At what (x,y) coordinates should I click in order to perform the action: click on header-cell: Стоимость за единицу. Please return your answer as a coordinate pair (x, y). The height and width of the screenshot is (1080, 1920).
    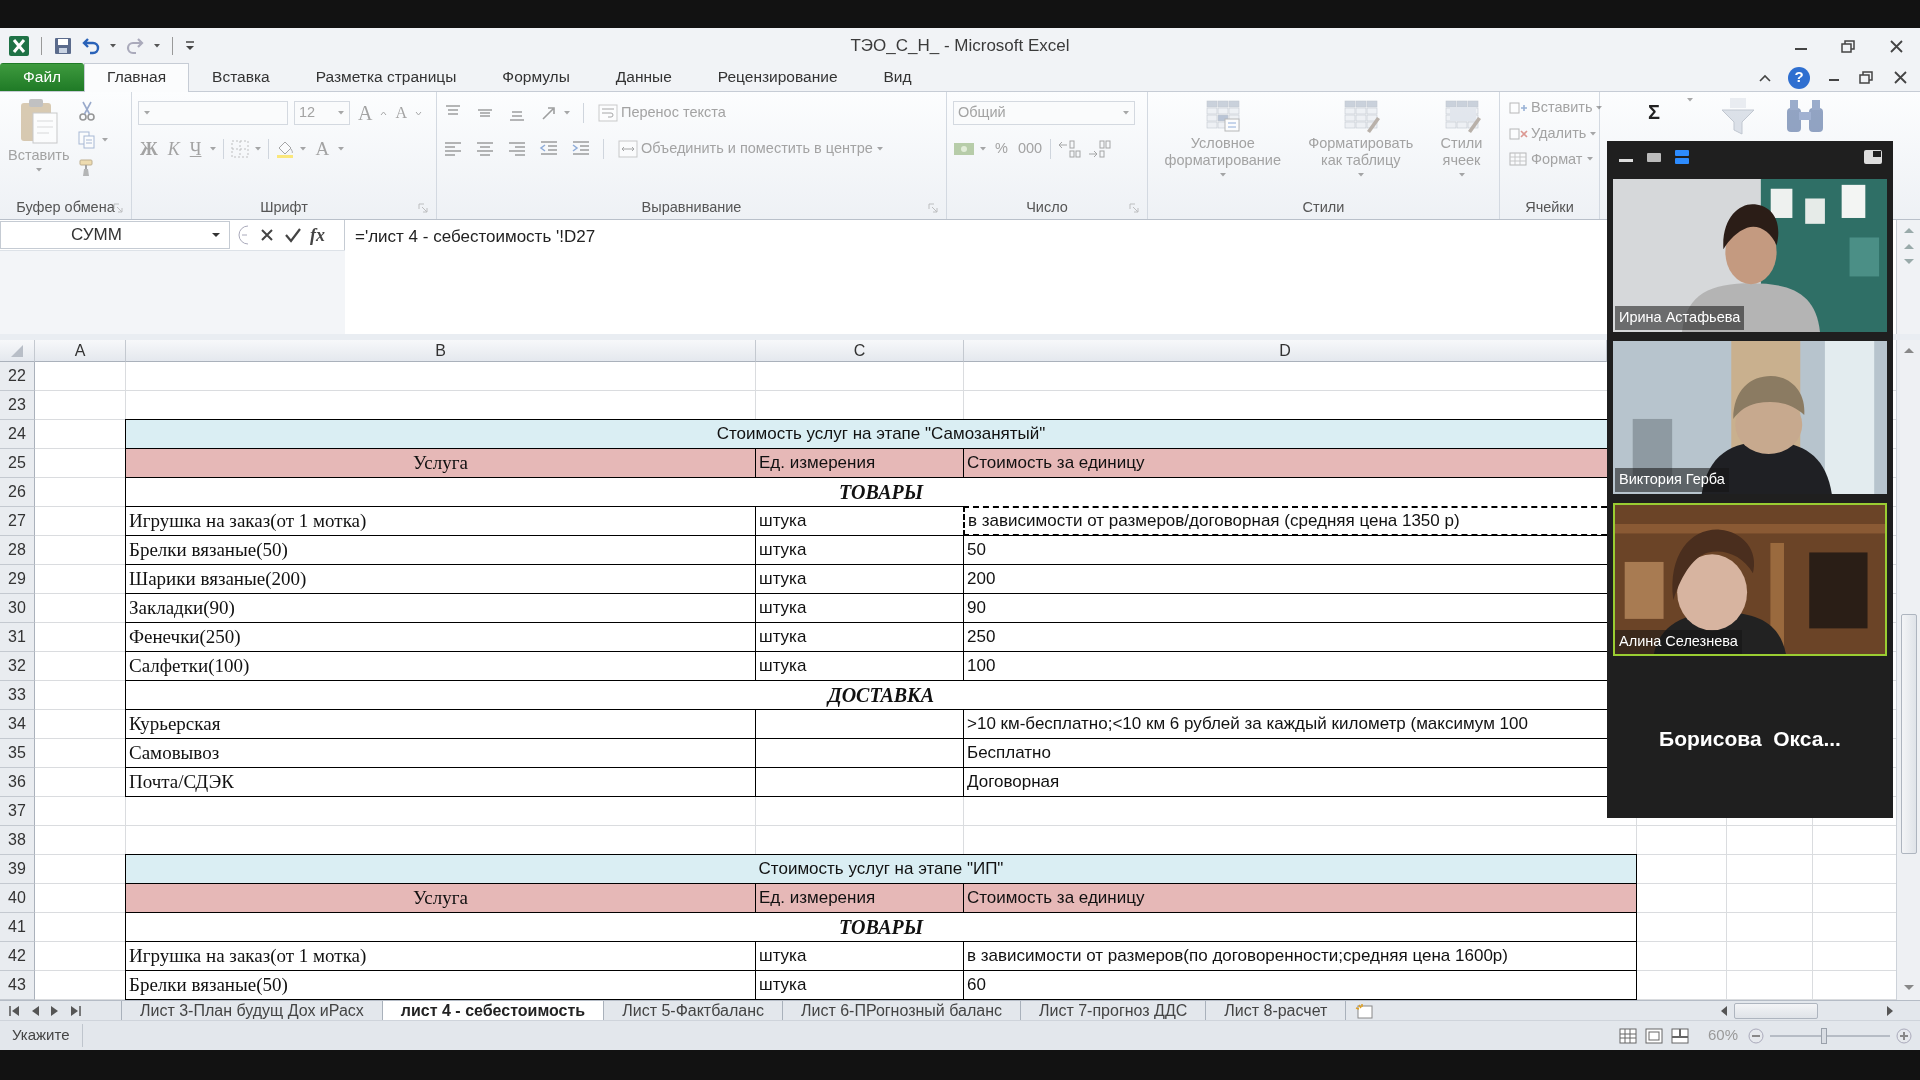
    Looking at the image, I should click on (1300, 898).